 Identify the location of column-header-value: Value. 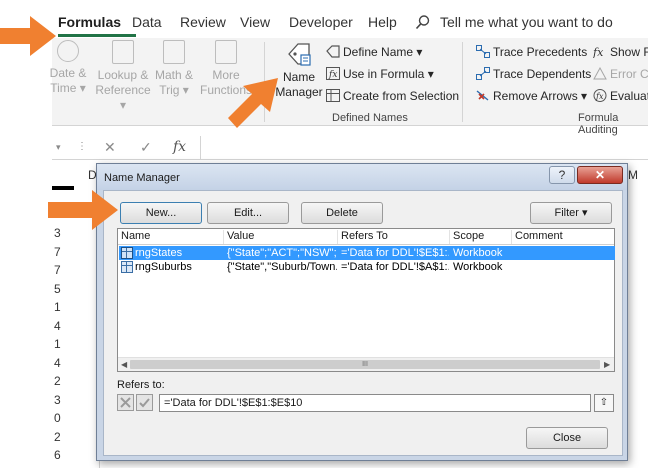
(281, 237).